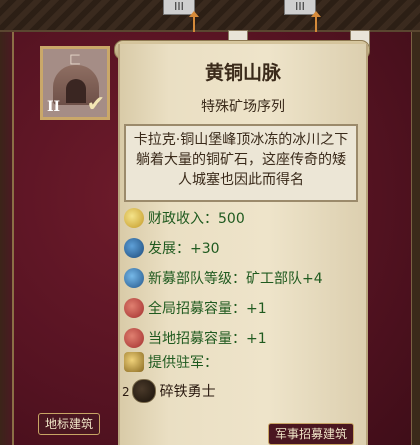  Describe the element at coordinates (7, 238) in the screenshot. I see `left-frame` at that location.